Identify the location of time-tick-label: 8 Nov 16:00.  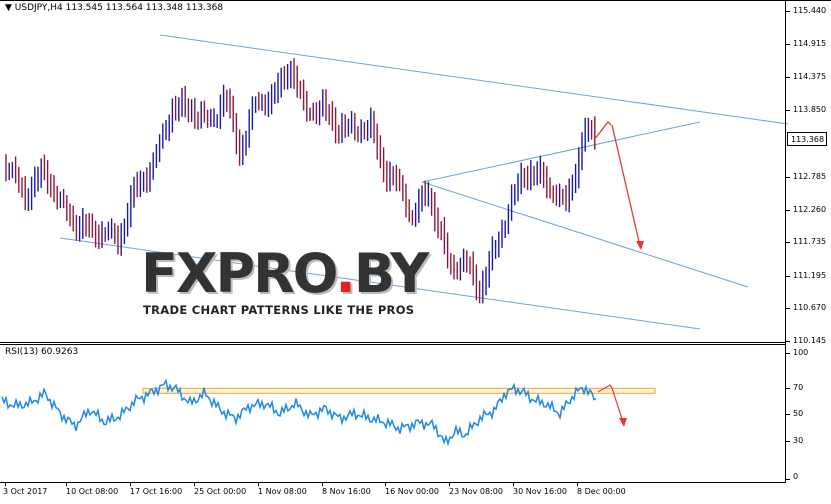
(346, 491).